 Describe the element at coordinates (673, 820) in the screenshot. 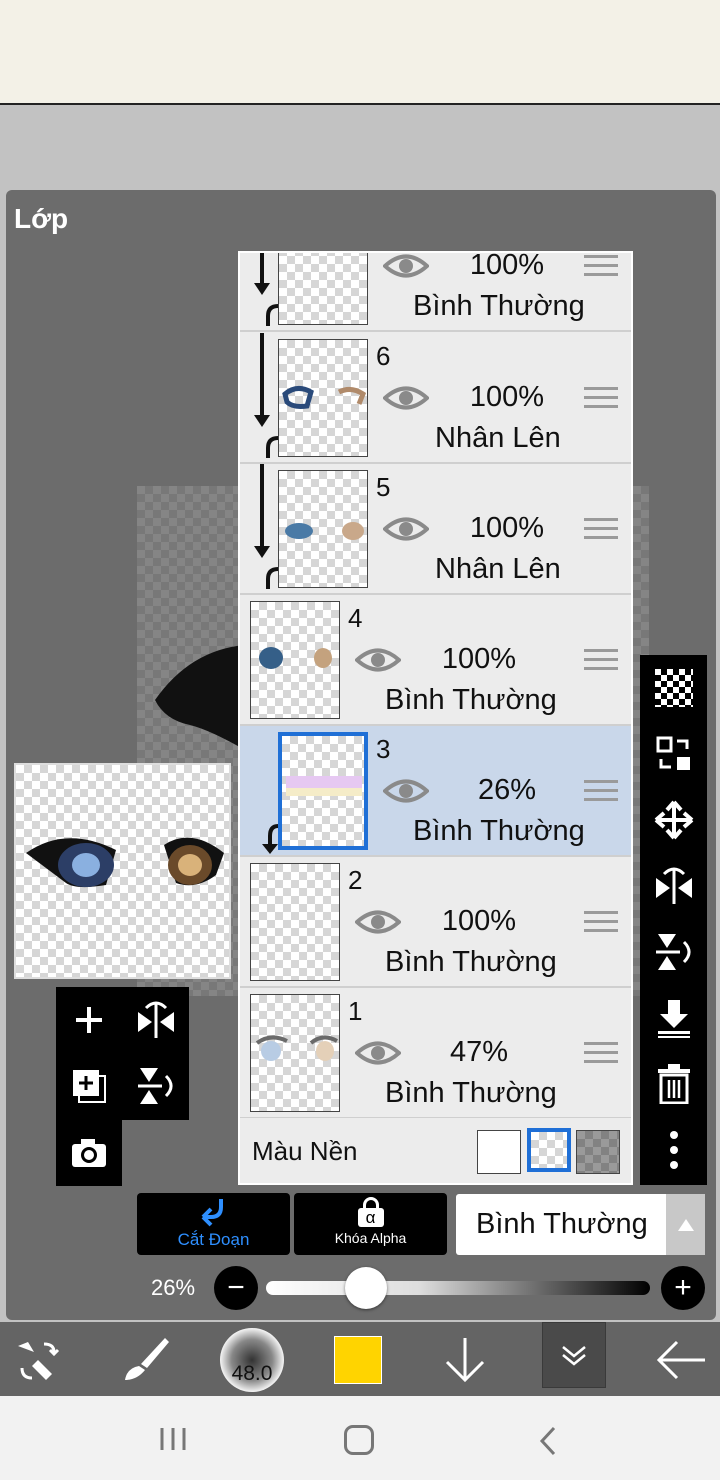

I see `move-icon` at that location.